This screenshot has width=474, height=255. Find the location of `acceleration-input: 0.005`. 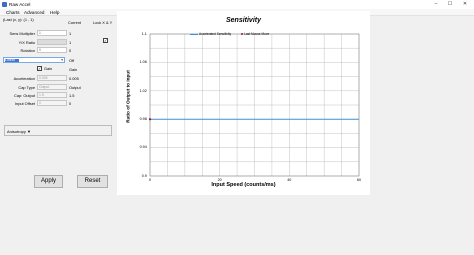

acceleration-input: 0.005 is located at coordinates (52, 78).